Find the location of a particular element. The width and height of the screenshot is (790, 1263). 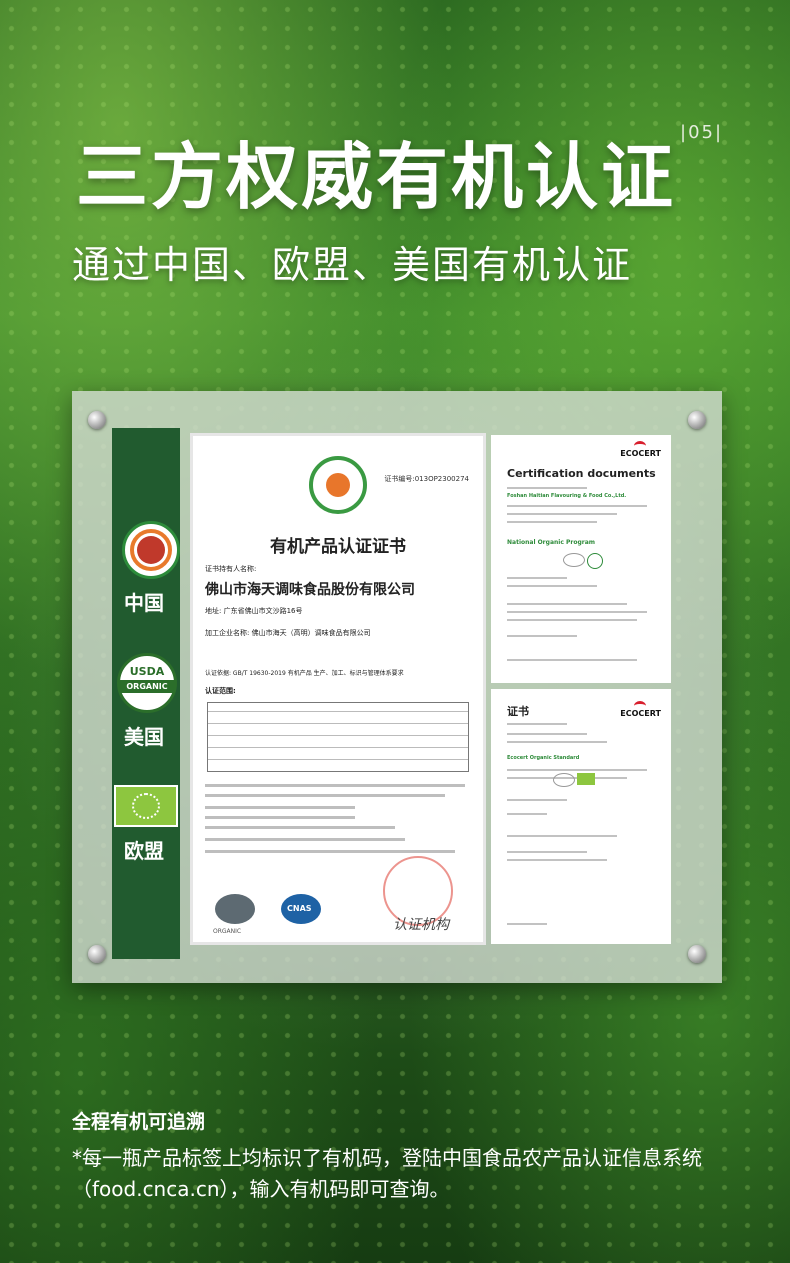

doc-title: Certification documents is located at coordinates (581, 473).